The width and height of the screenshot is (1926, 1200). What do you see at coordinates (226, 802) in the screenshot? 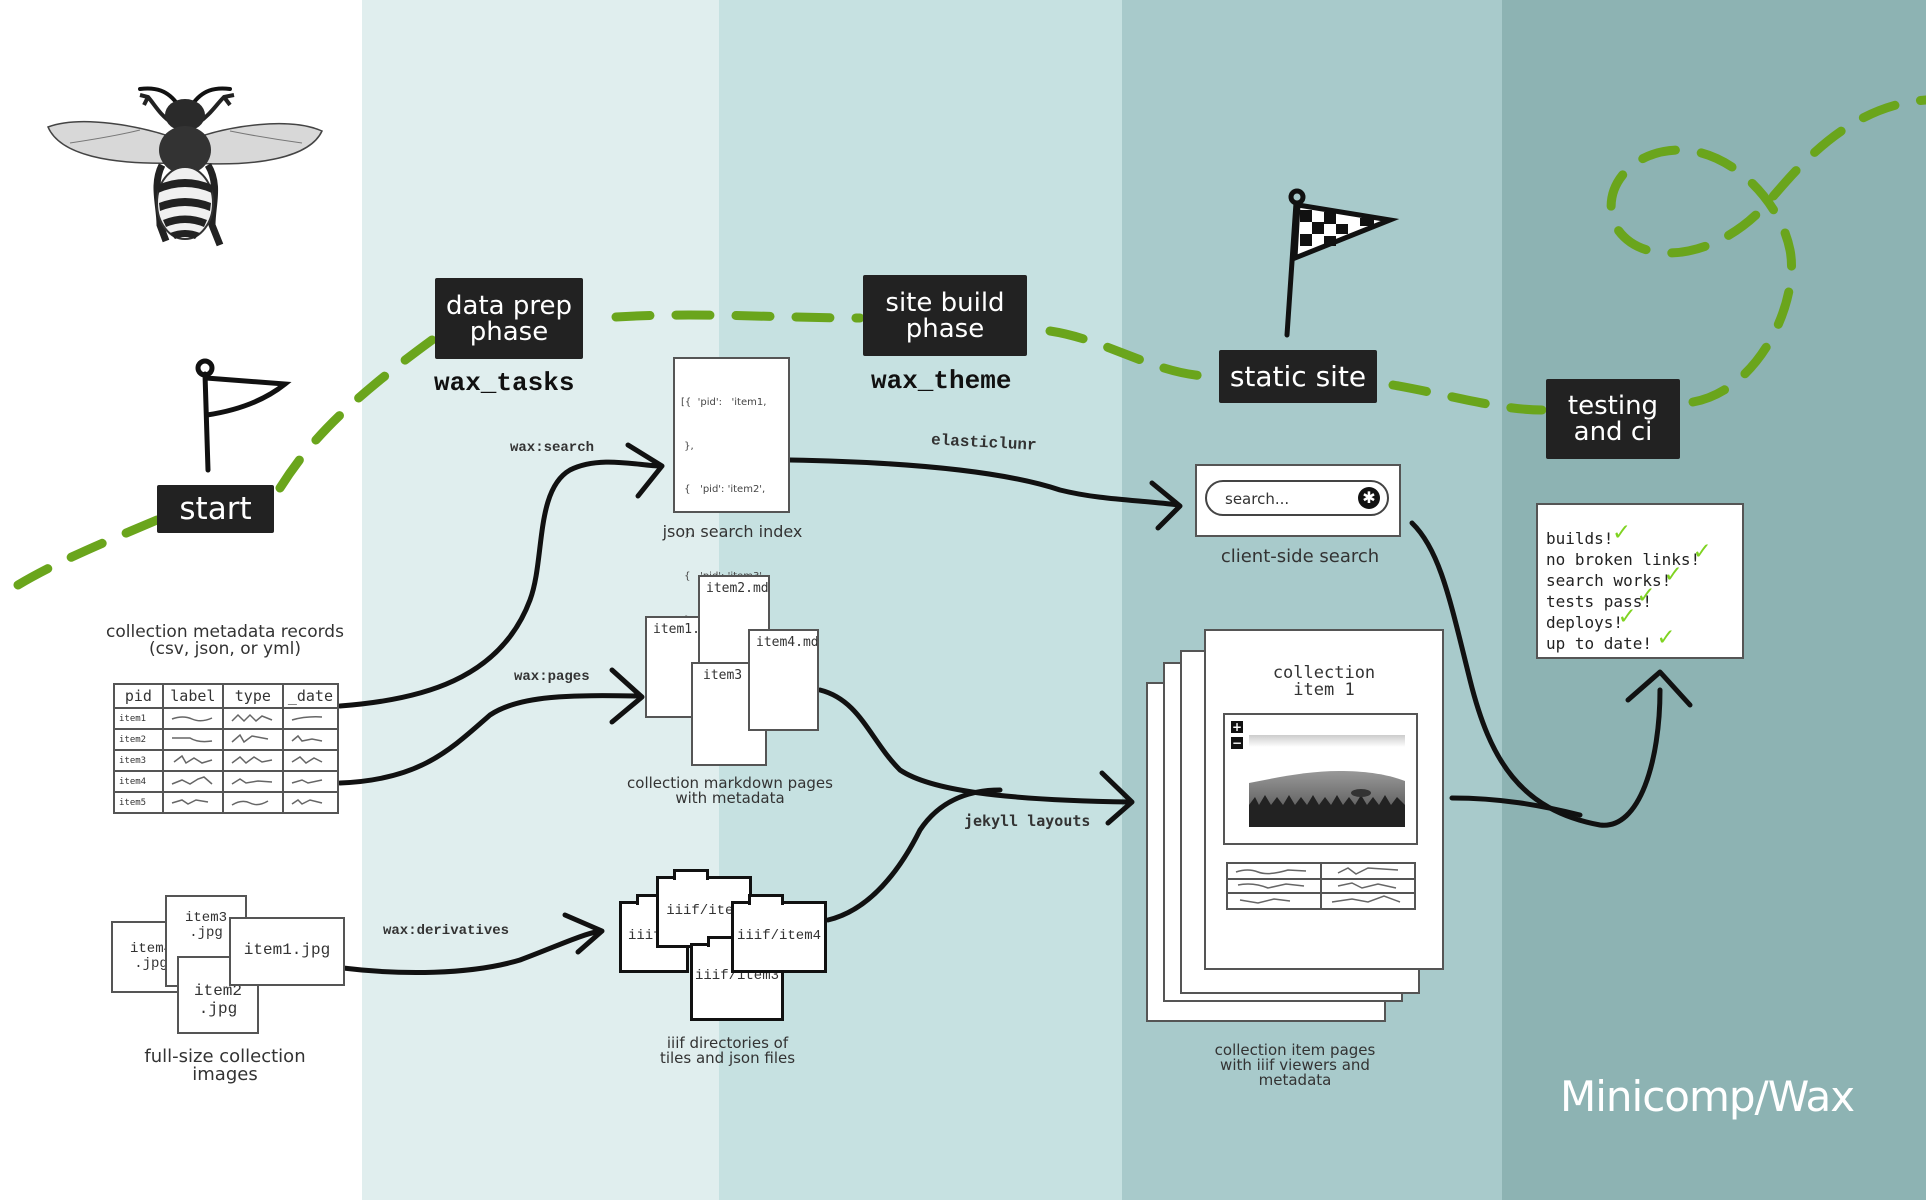
I see `table-row: item5` at bounding box center [226, 802].